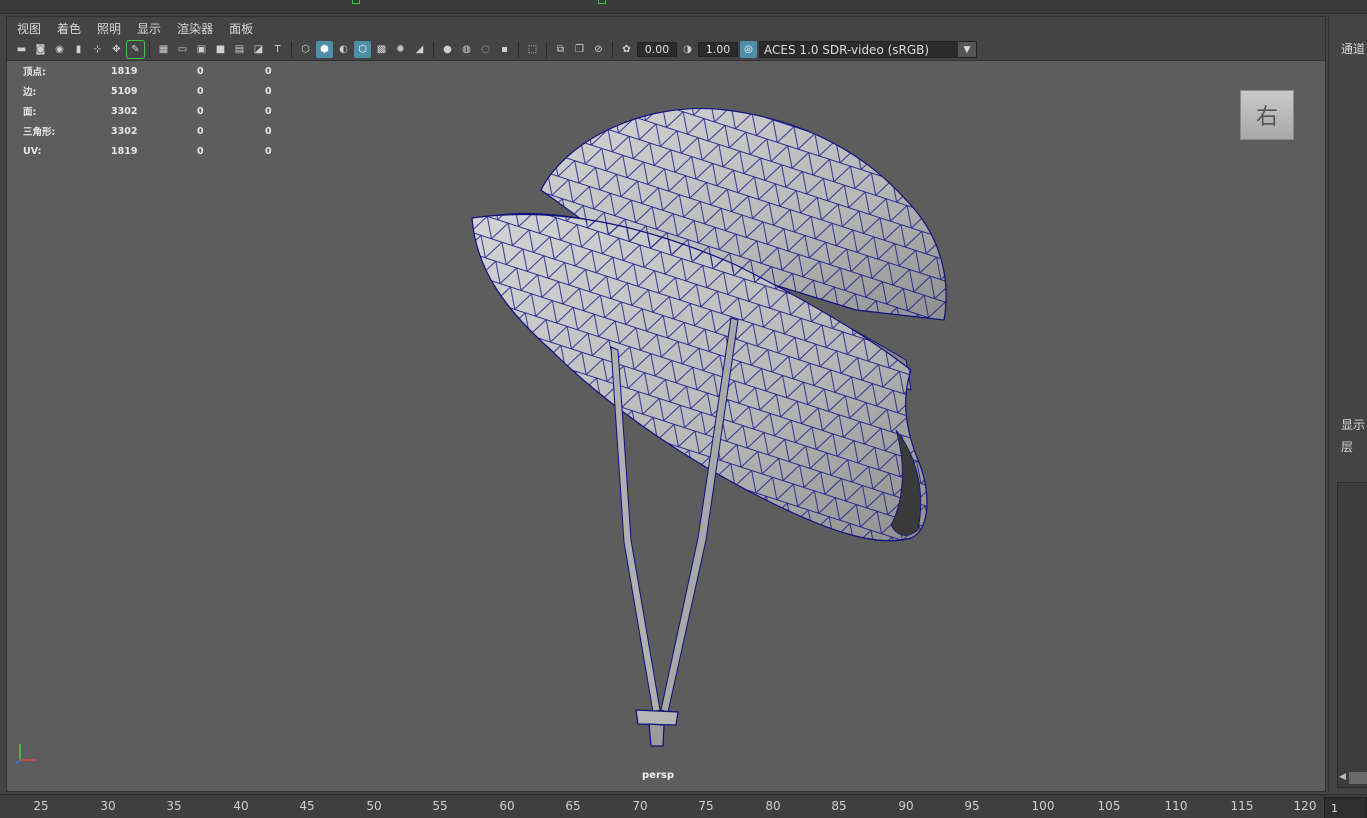 Image resolution: width=1367 pixels, height=818 pixels. Describe the element at coordinates (1352, 635) in the screenshot. I see `layer-list` at that location.